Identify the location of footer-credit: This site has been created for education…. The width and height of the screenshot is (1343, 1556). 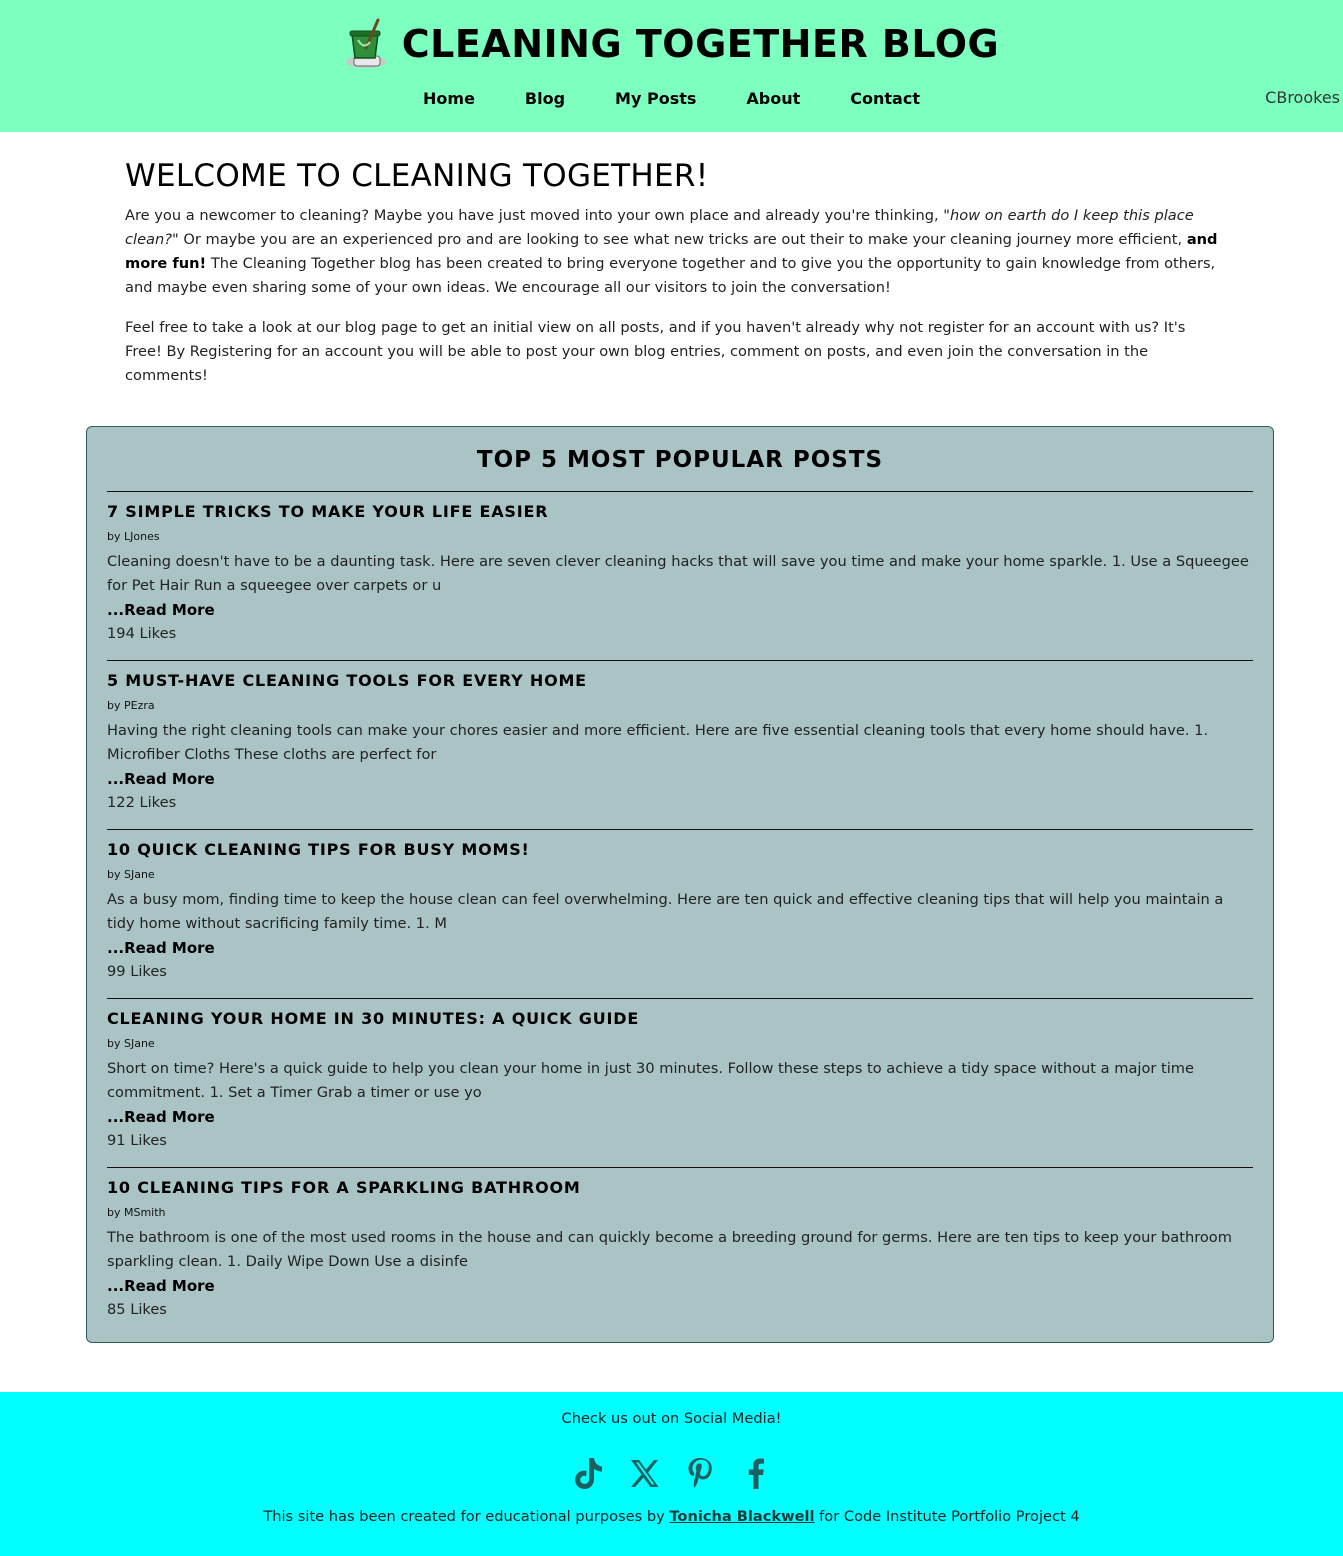
(671, 1516).